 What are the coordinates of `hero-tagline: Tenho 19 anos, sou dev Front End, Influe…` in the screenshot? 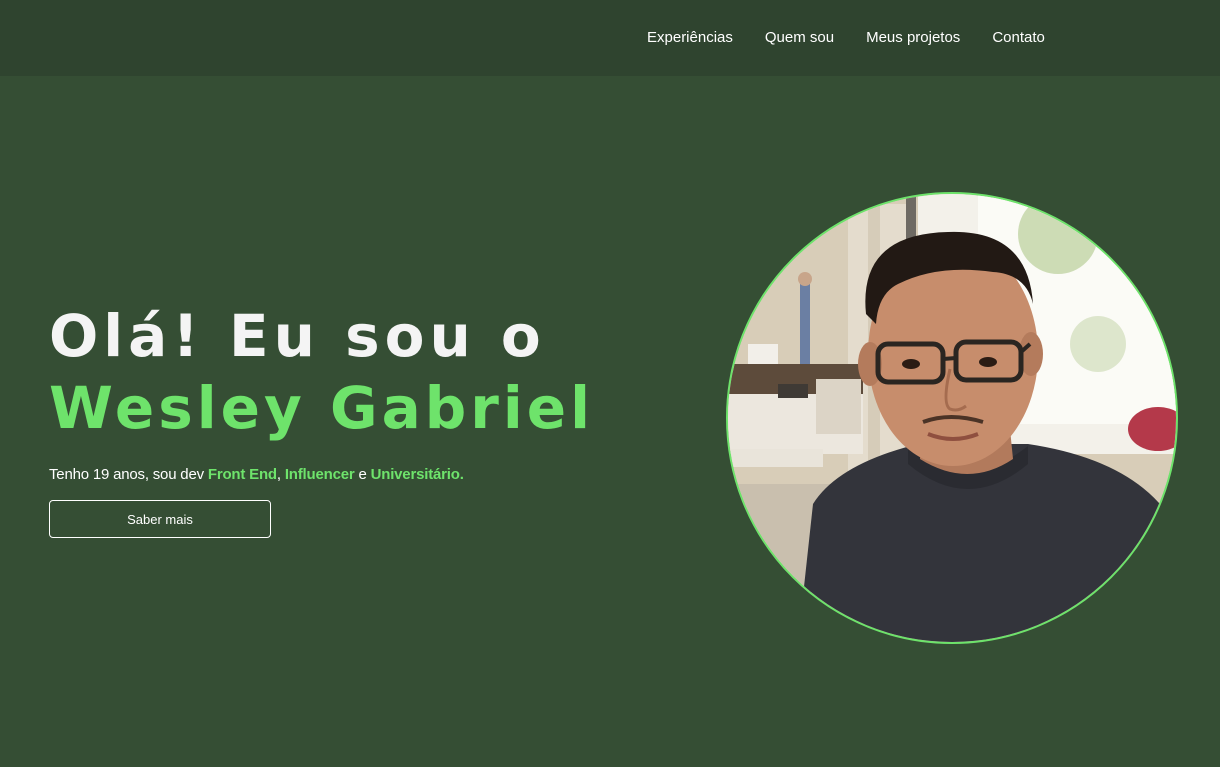 It's located at (256, 475).